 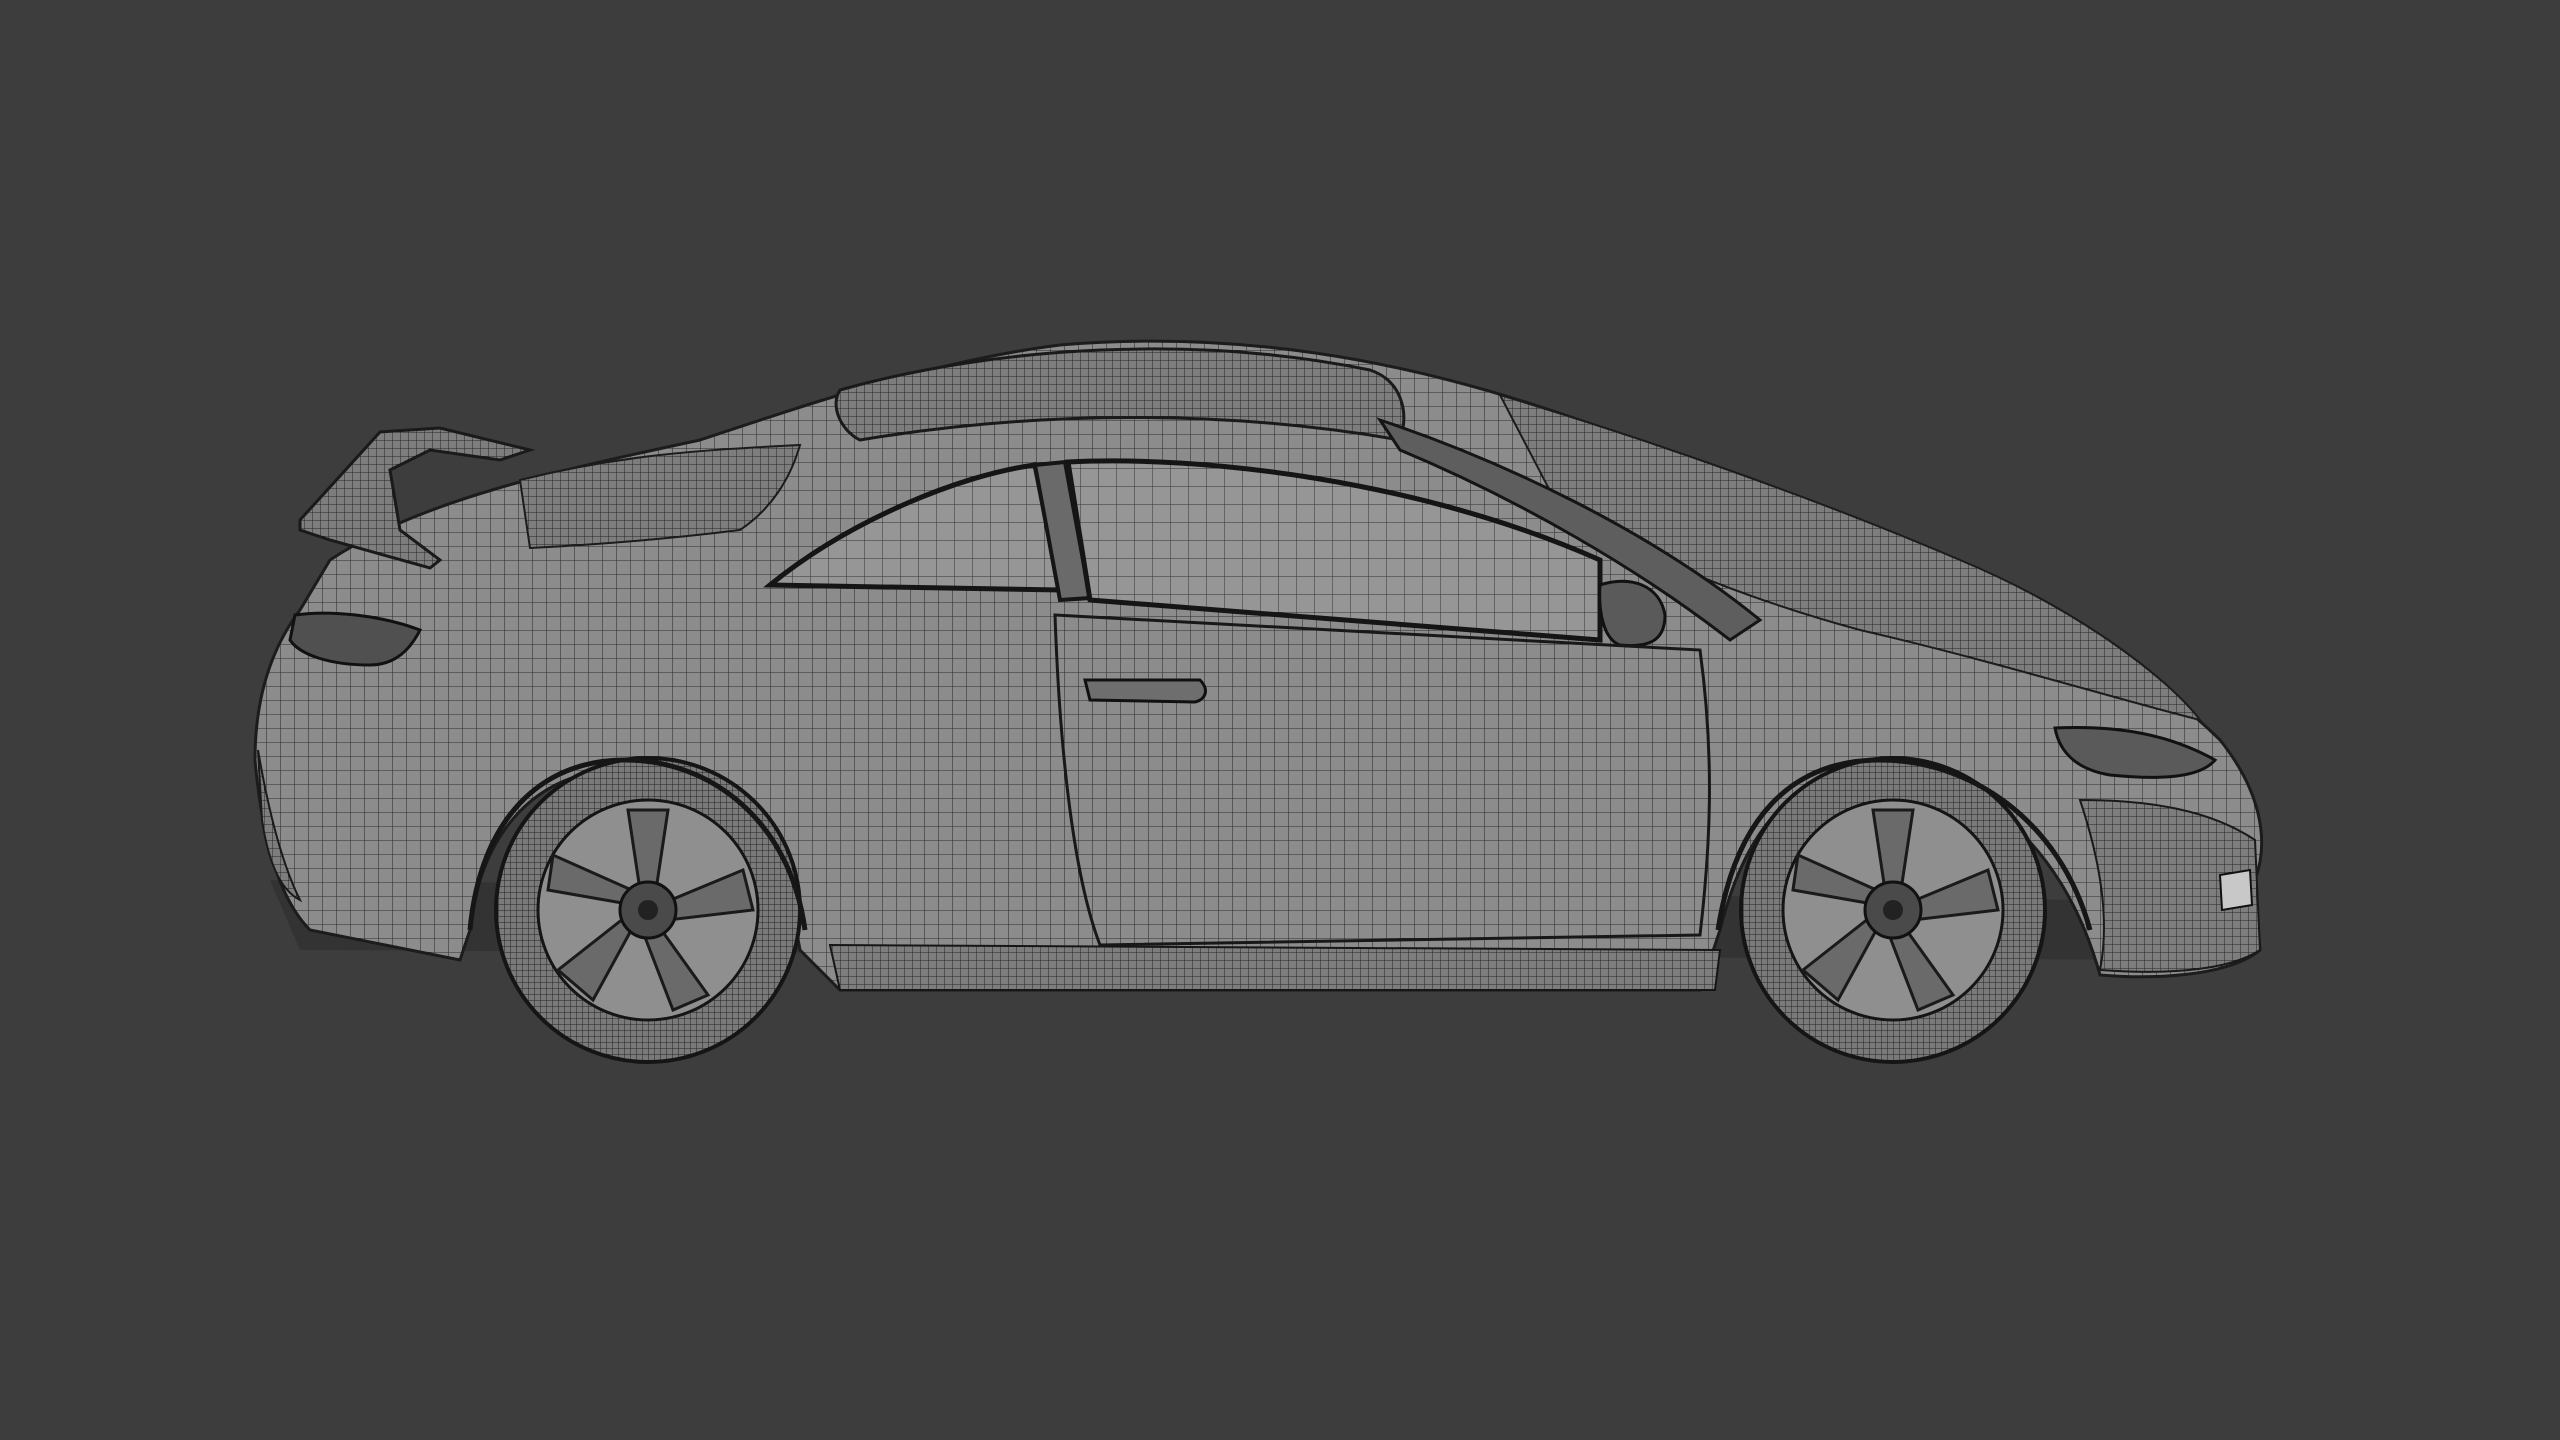 I want to click on front-wheel, so click(x=1893, y=910).